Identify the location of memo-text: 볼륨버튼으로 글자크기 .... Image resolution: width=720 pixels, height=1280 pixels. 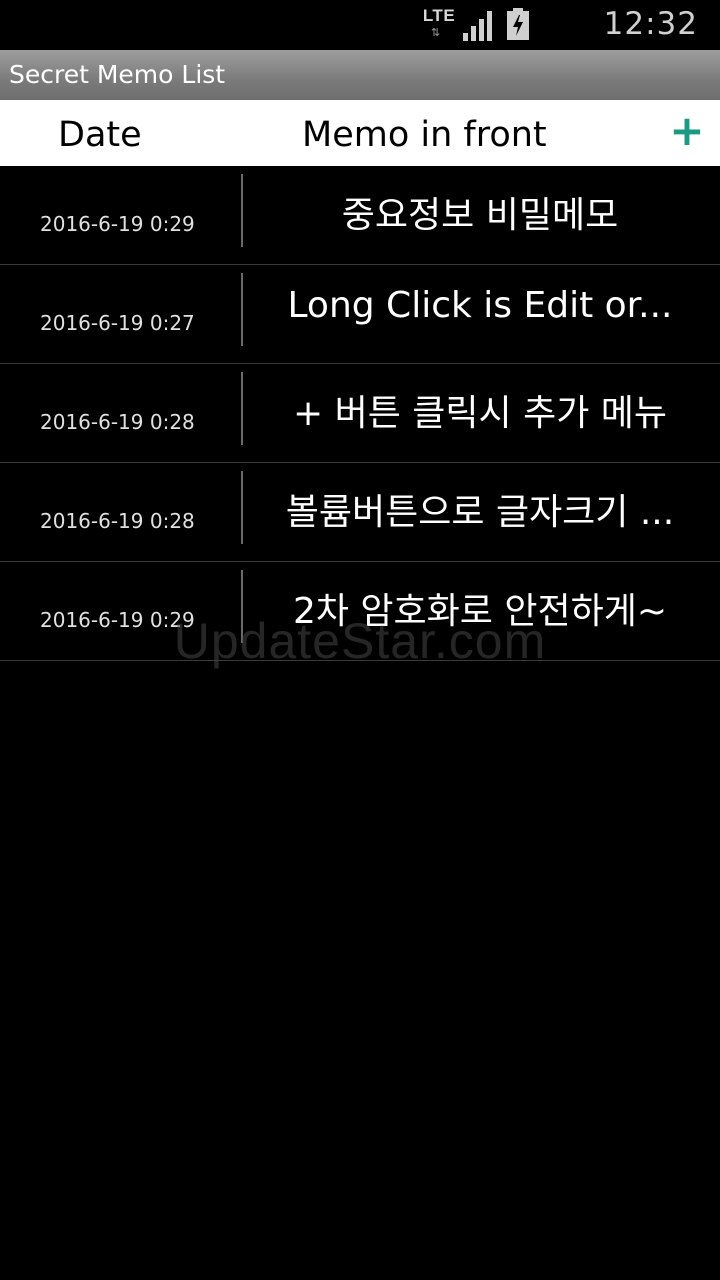
(480, 512).